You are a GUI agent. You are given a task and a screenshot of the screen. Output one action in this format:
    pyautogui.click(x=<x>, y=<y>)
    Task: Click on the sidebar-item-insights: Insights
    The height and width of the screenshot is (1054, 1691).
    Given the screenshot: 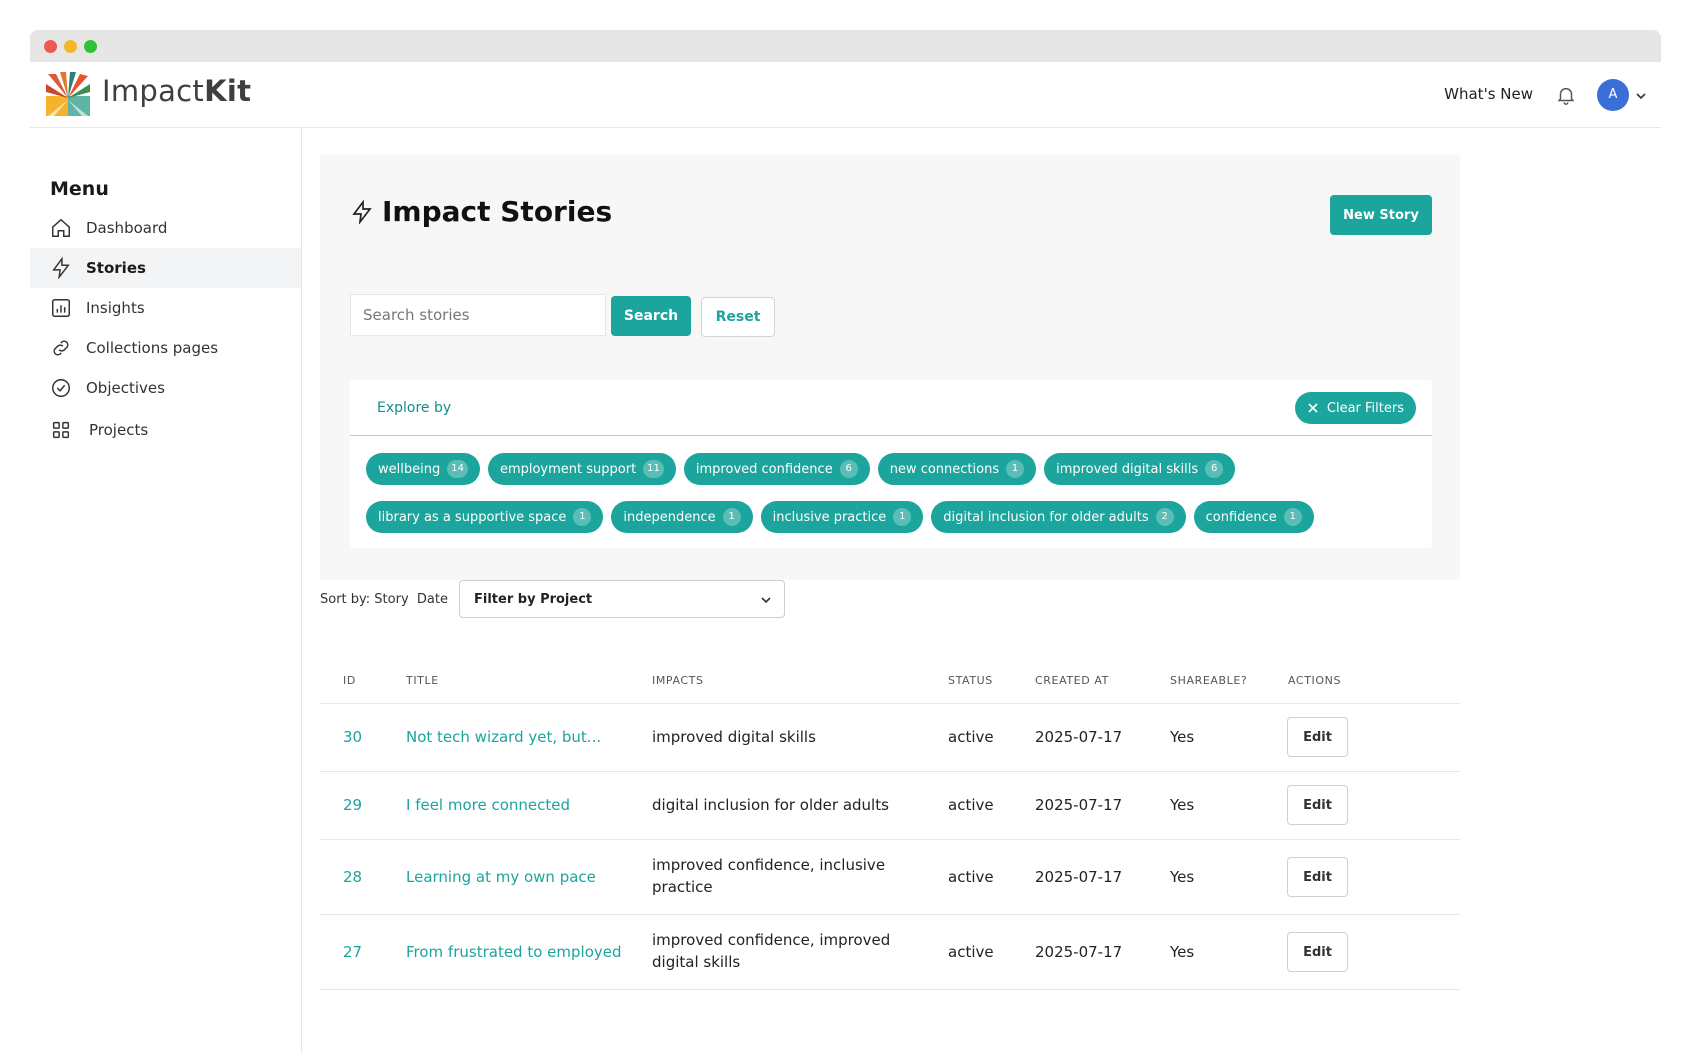 What is the action you would take?
    pyautogui.click(x=165, y=308)
    